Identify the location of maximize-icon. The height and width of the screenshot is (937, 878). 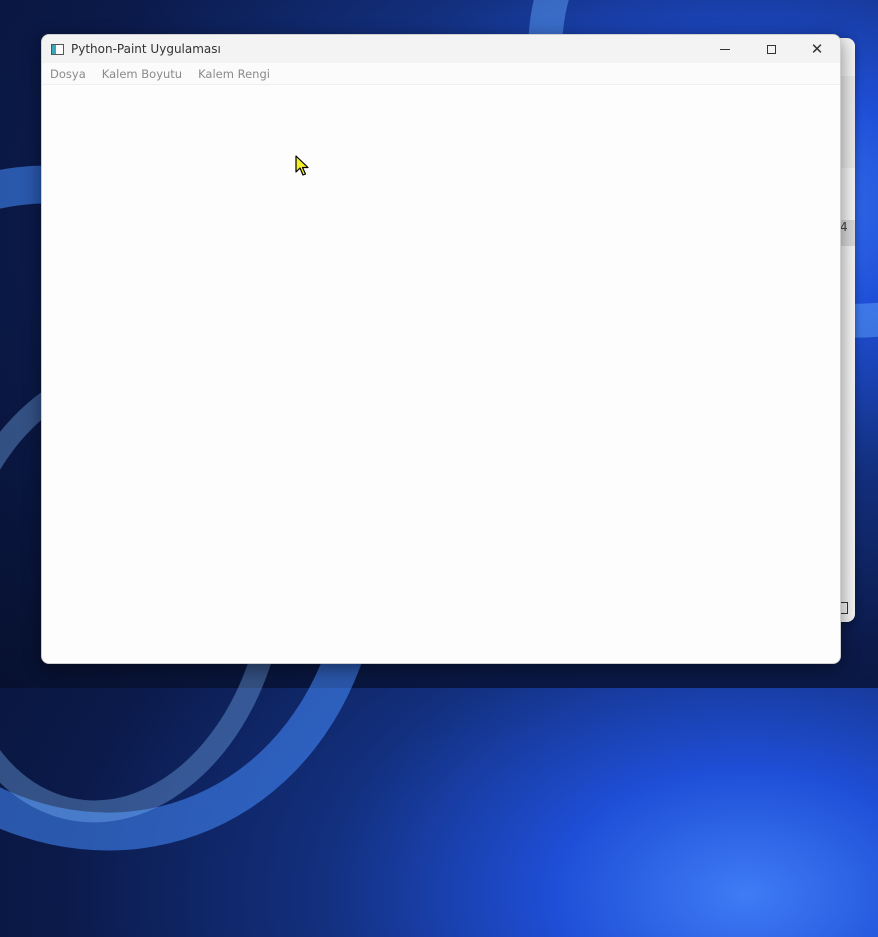
(771, 49).